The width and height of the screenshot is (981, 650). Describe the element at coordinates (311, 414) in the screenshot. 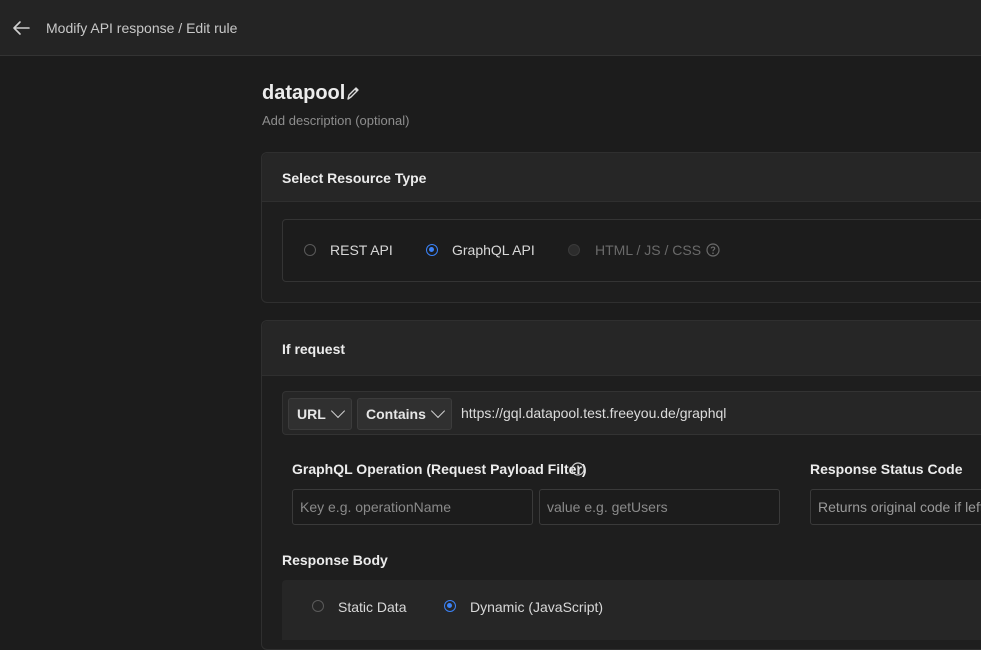

I see `source-dropdown-label: URL` at that location.